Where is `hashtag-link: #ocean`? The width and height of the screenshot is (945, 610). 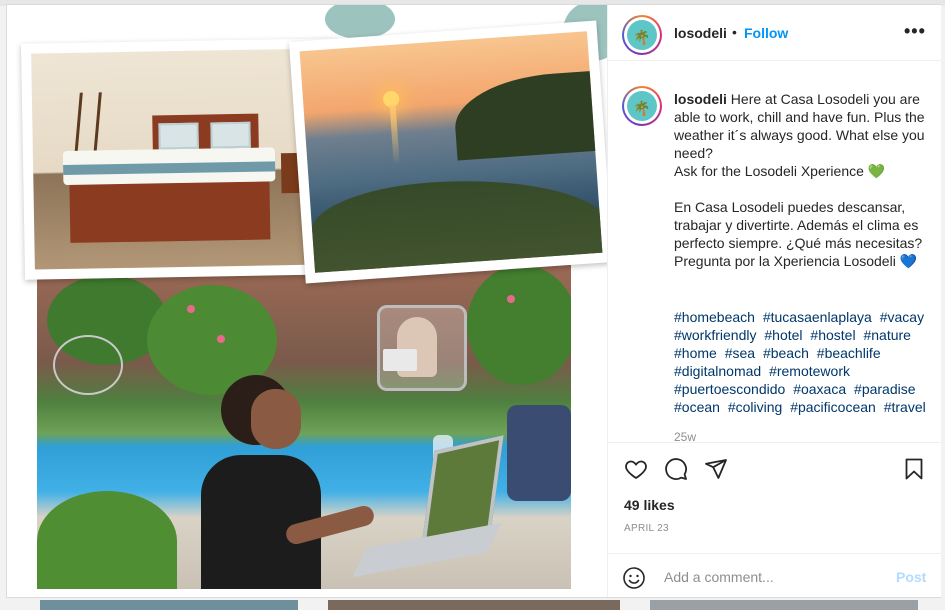 hashtag-link: #ocean is located at coordinates (697, 407).